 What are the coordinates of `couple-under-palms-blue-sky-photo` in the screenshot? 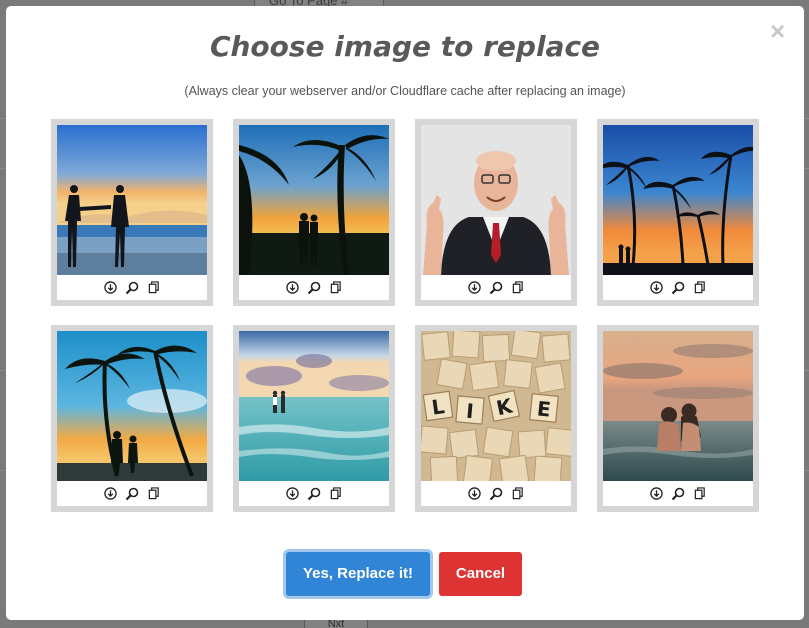 It's located at (132, 406).